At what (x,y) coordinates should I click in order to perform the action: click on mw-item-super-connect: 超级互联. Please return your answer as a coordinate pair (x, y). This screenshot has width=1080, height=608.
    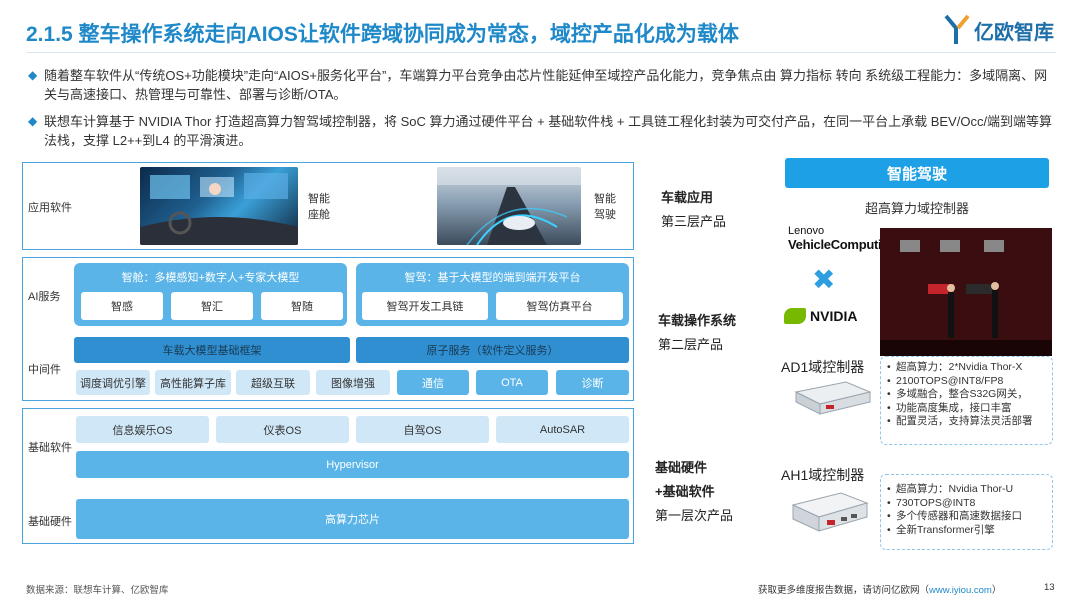
    Looking at the image, I should click on (273, 382).